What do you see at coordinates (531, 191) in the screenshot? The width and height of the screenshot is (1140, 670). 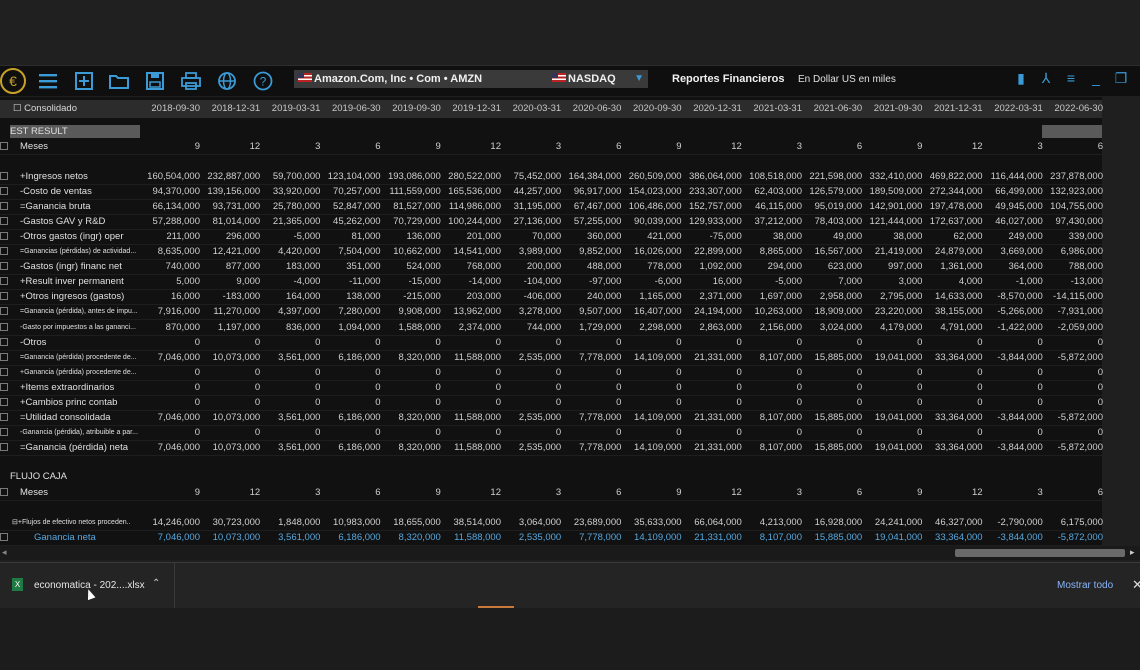 I see `table-cell: 44,257,000` at bounding box center [531, 191].